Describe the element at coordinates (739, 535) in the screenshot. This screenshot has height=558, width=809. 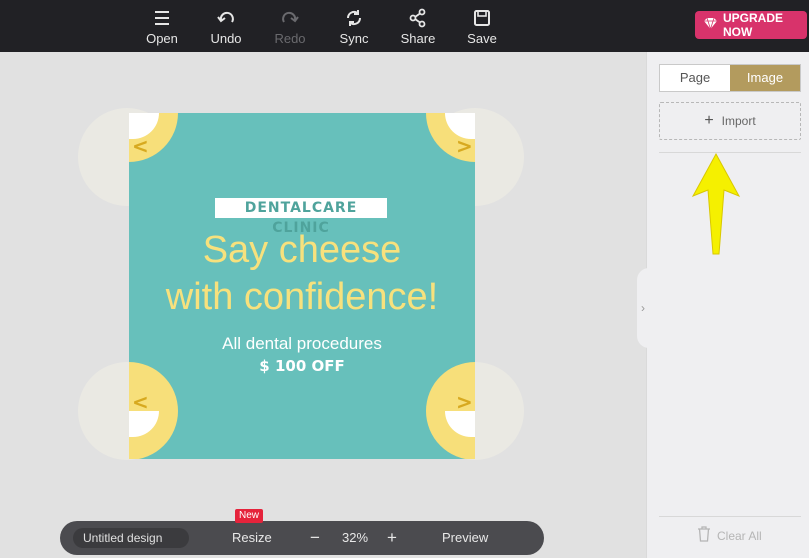
I see `clear-all-label: Clear All` at that location.